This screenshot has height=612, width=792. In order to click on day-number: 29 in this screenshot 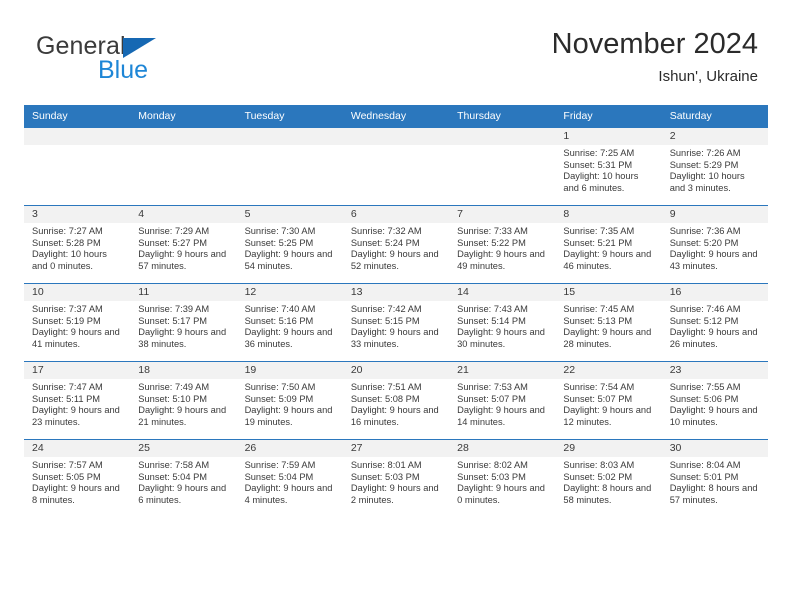, I will do `click(608, 448)`.